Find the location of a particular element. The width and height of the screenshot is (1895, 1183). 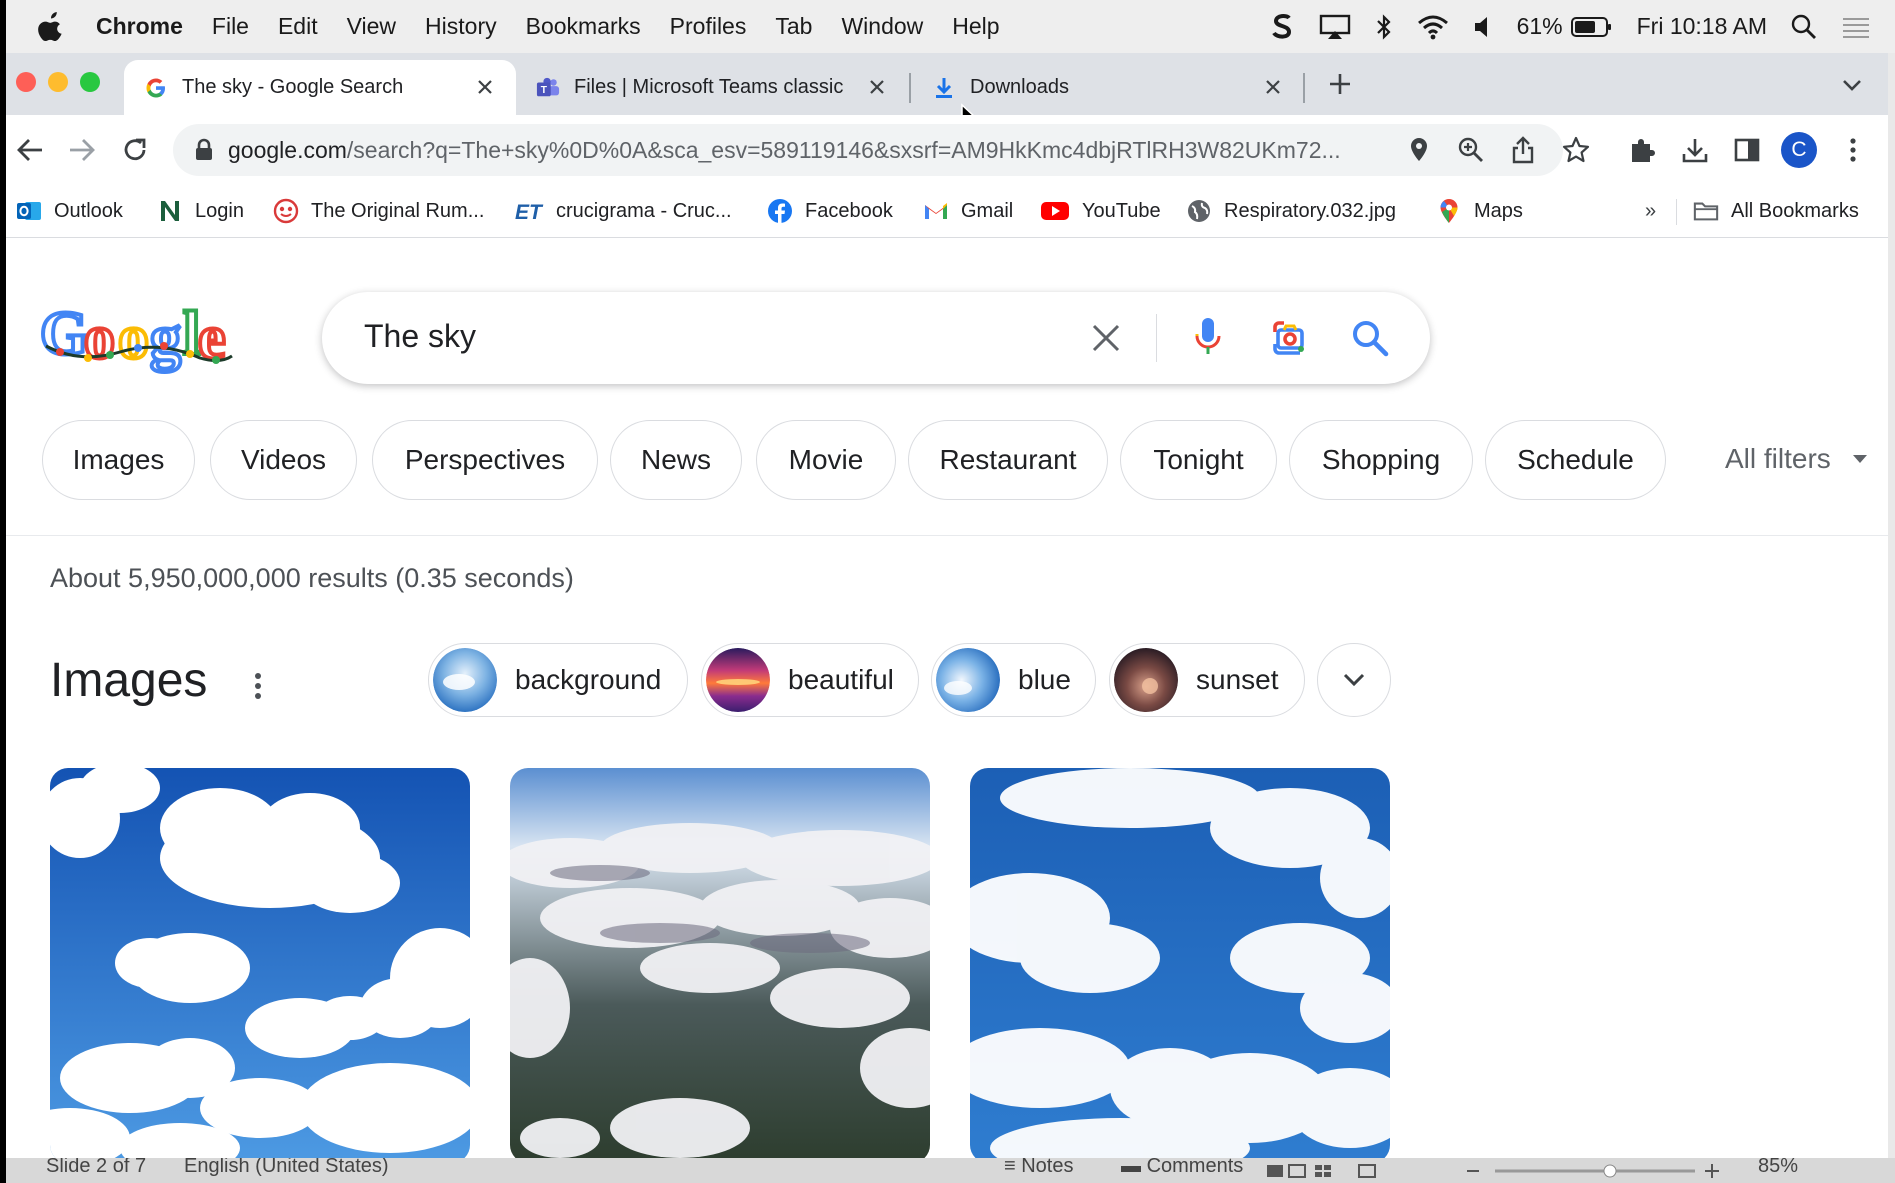

refine-beautiful: beautiful is located at coordinates (810, 680).